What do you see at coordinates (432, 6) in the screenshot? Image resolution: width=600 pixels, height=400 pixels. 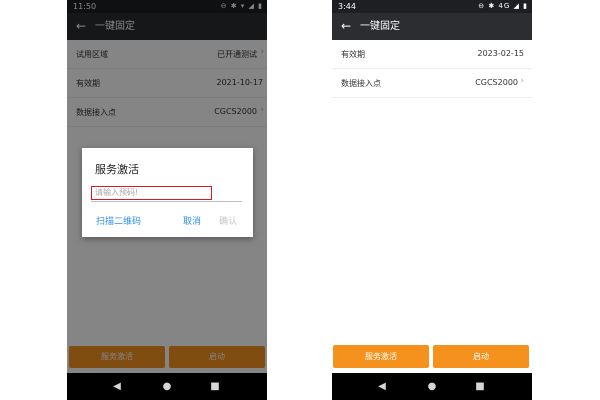 I see `status-bar: 3:44 ⊖ ✱ 4G ◢ ▮` at bounding box center [432, 6].